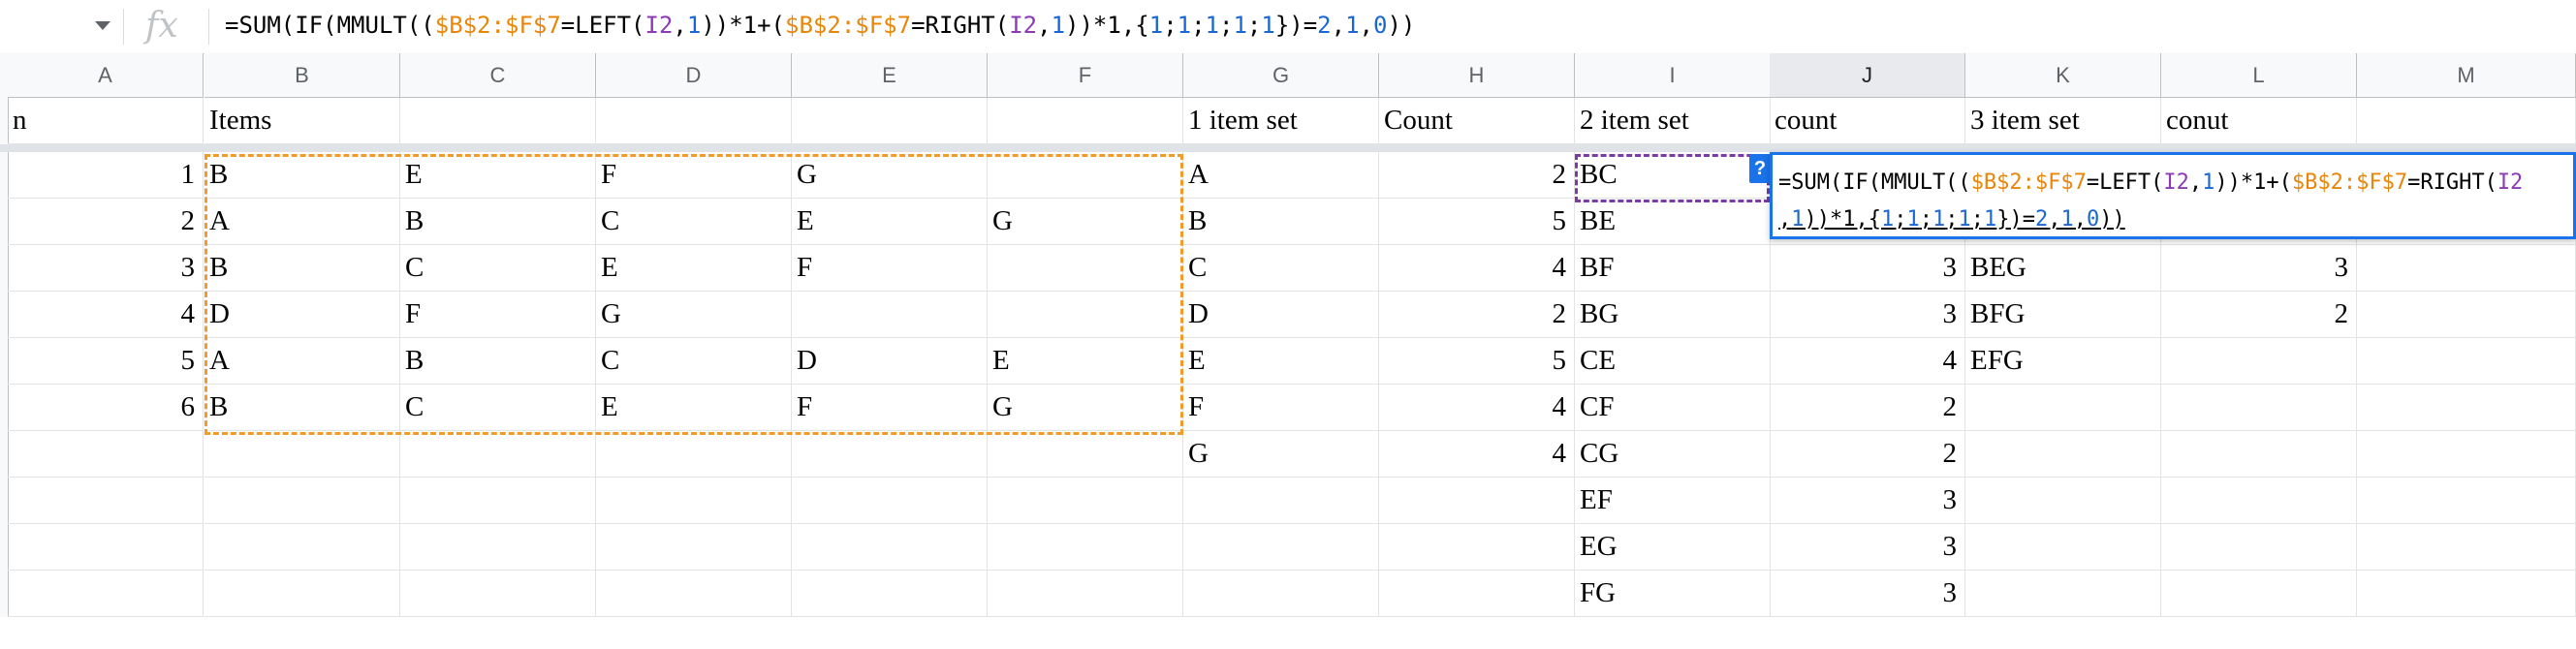 The width and height of the screenshot is (2576, 649). I want to click on header-cell: Count, so click(1477, 121).